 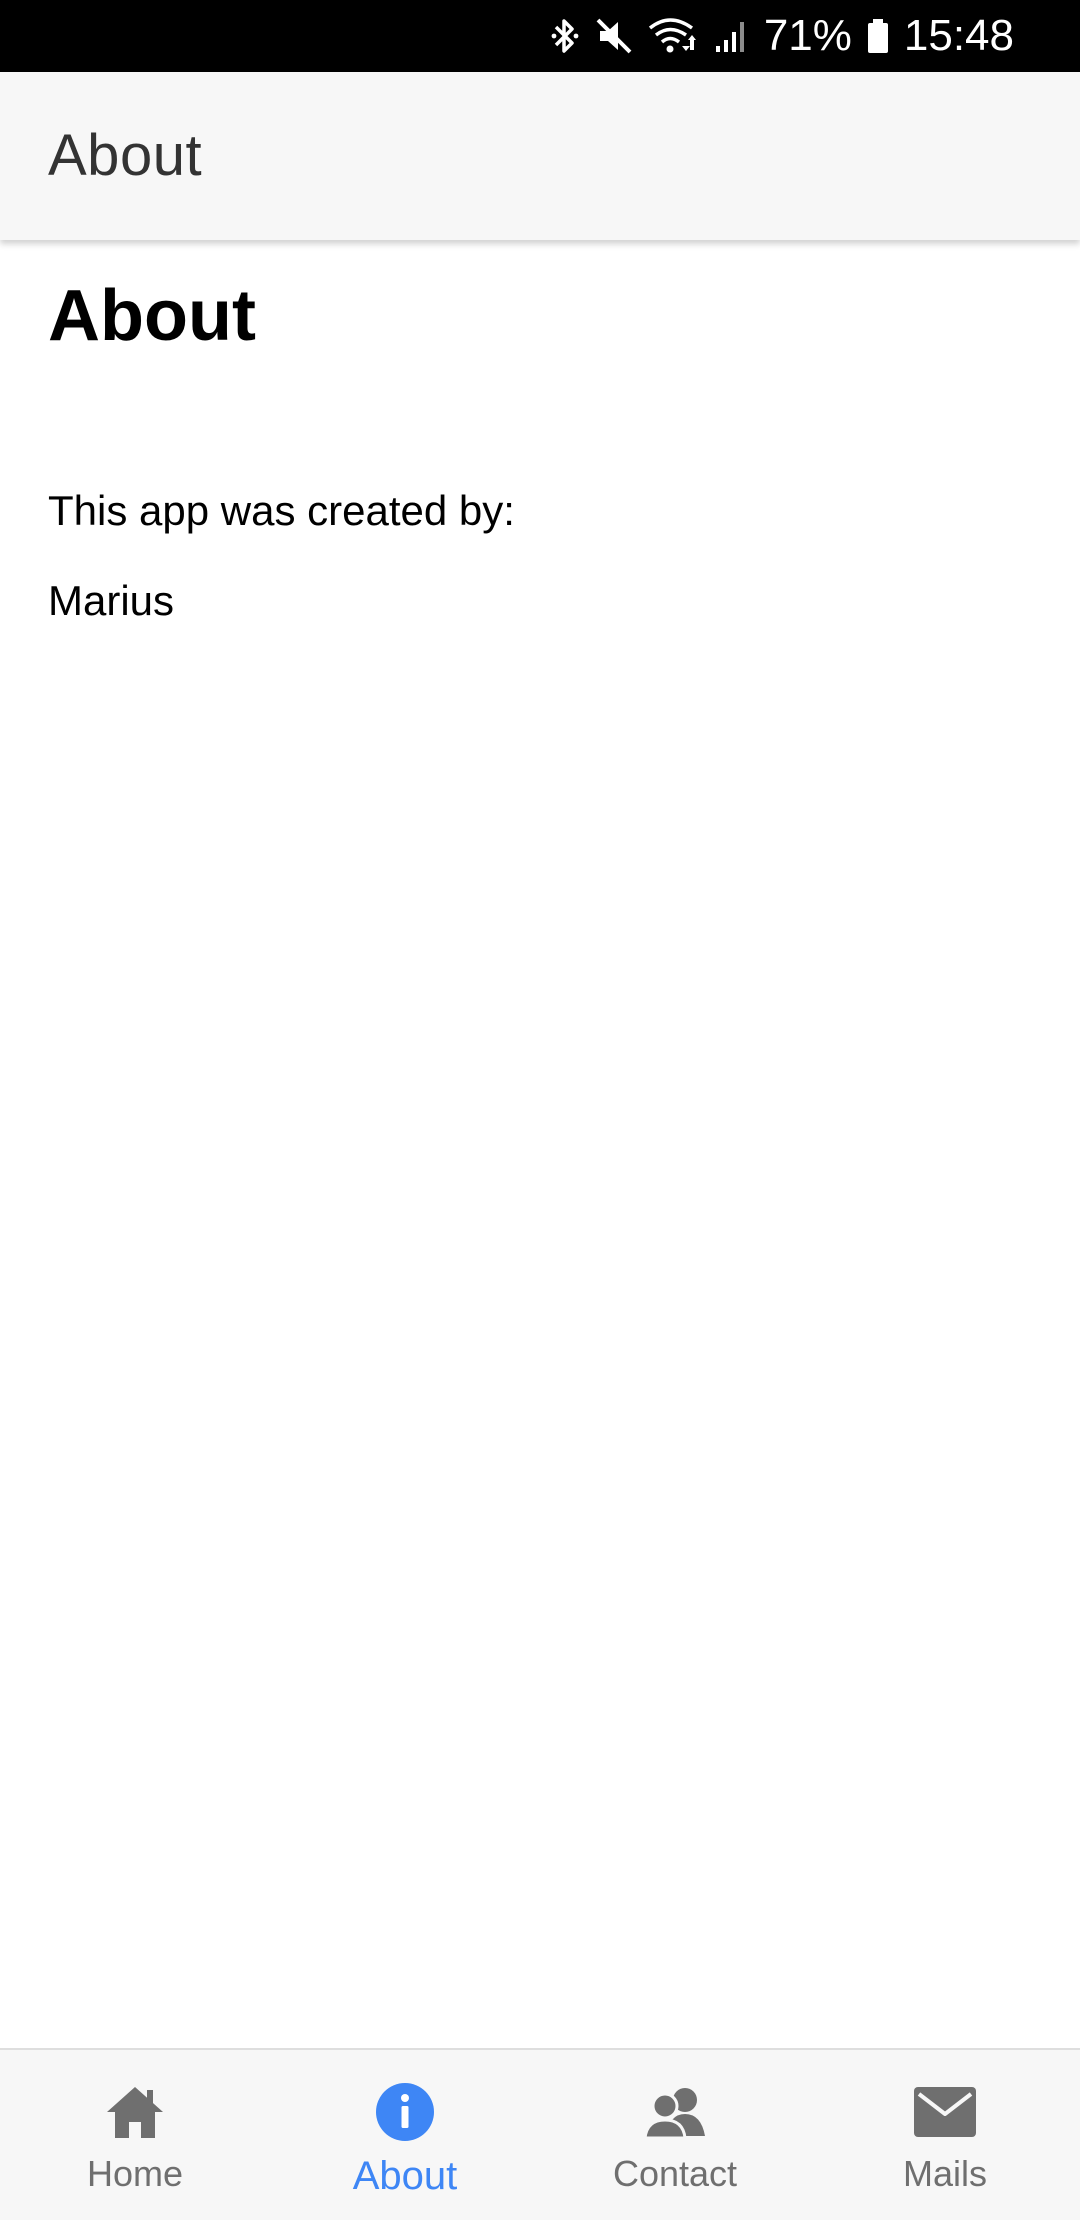 What do you see at coordinates (135, 2112) in the screenshot?
I see `home-icon` at bounding box center [135, 2112].